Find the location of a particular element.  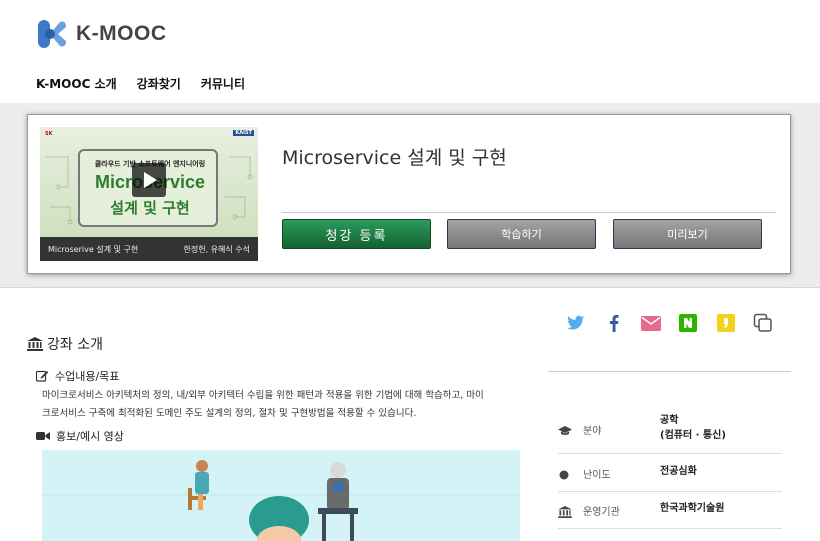

info-row-field: 분야 공학 (컴퓨터 · 통신) is located at coordinates (670, 431).